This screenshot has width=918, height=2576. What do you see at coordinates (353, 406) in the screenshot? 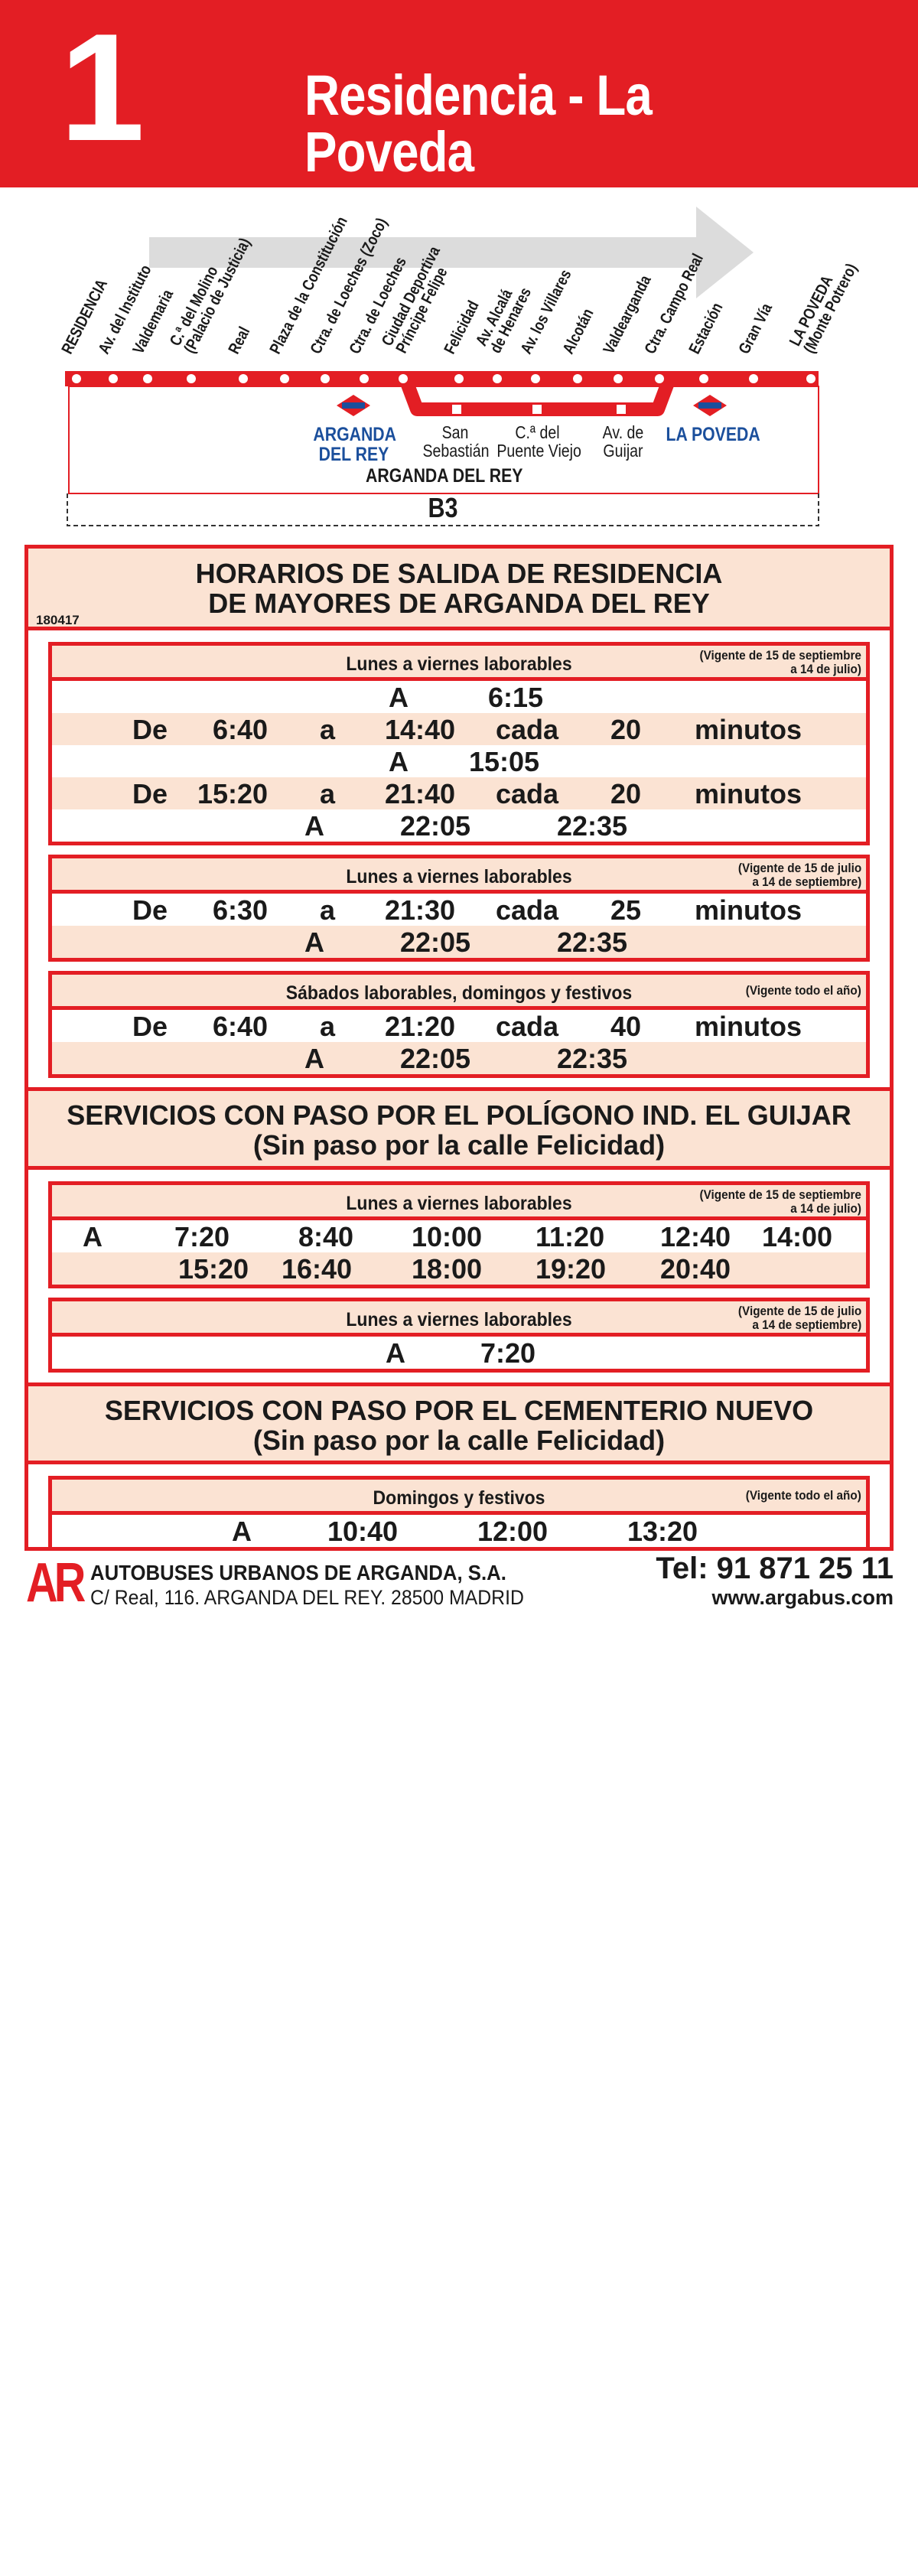
I see `metro-icon-left` at bounding box center [353, 406].